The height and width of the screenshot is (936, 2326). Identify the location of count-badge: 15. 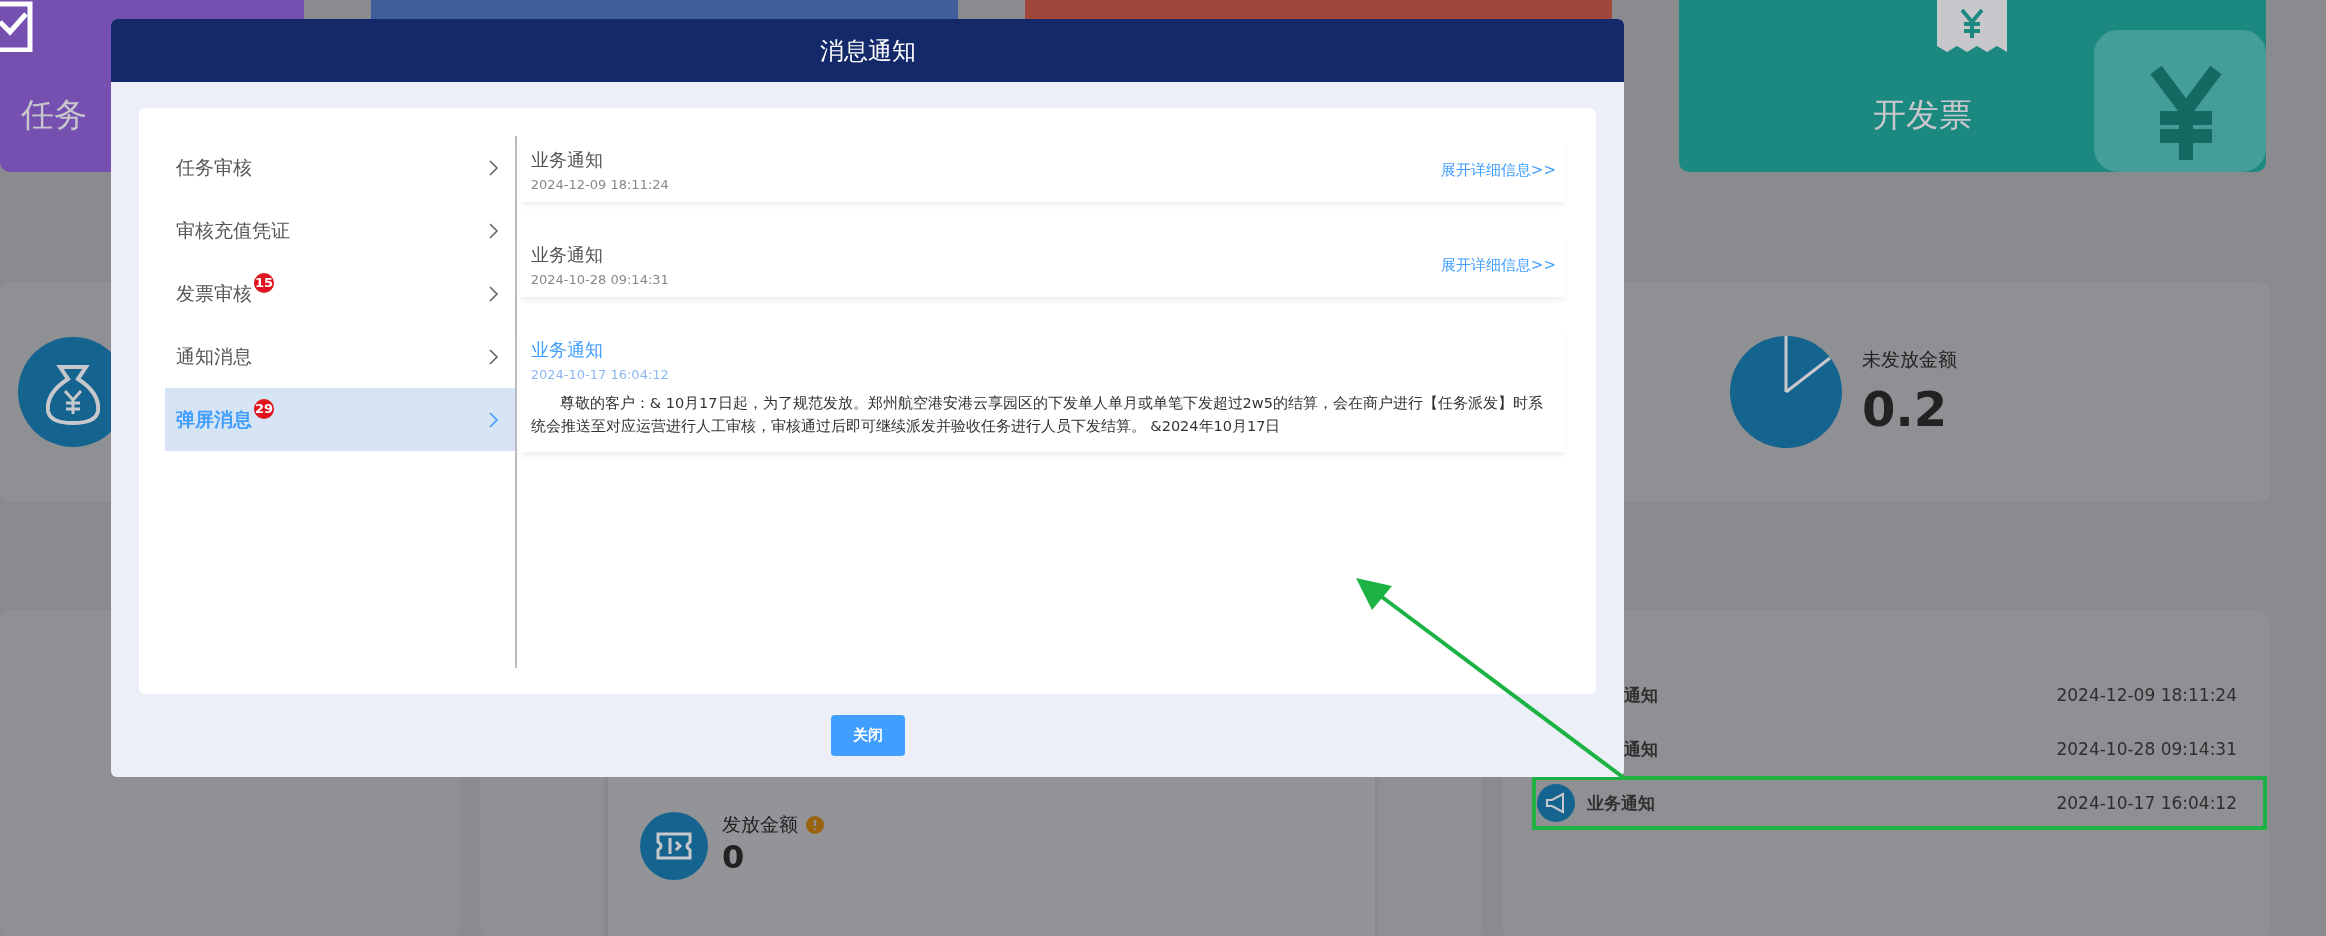
(264, 282).